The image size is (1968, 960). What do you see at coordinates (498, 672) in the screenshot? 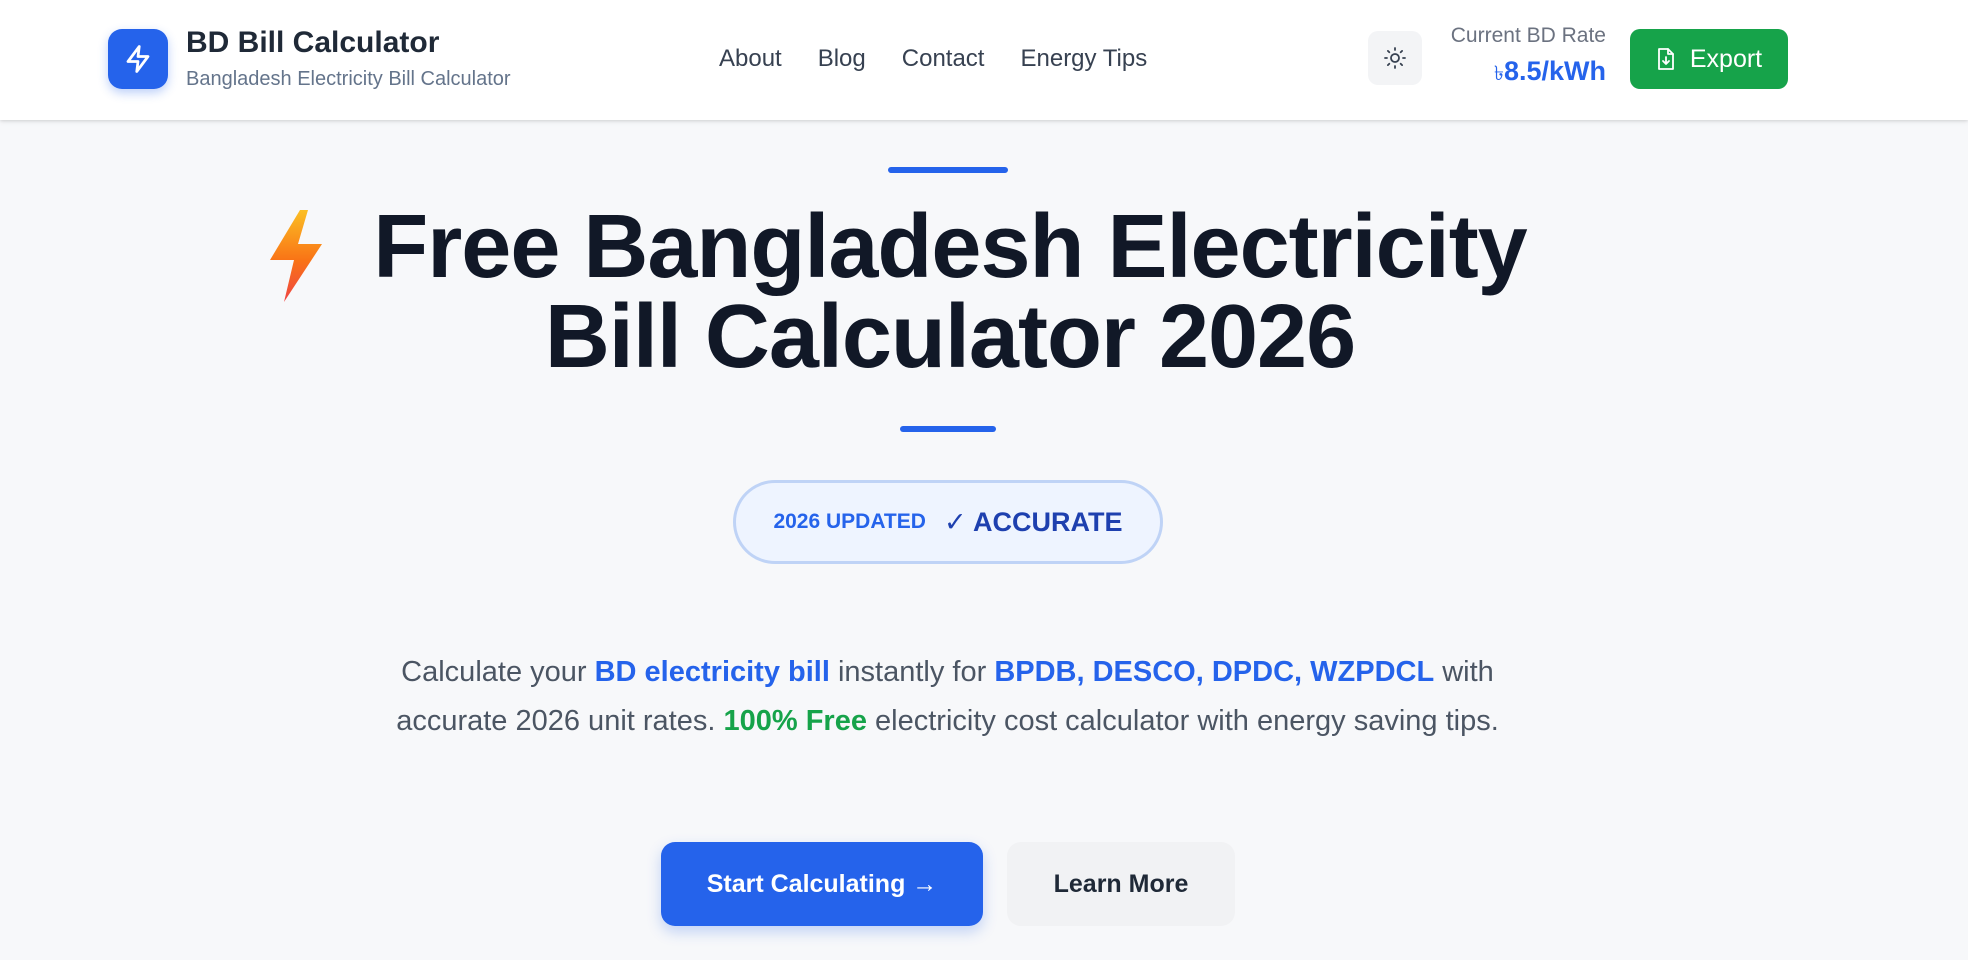
I see `desc-text: Calculate your` at bounding box center [498, 672].